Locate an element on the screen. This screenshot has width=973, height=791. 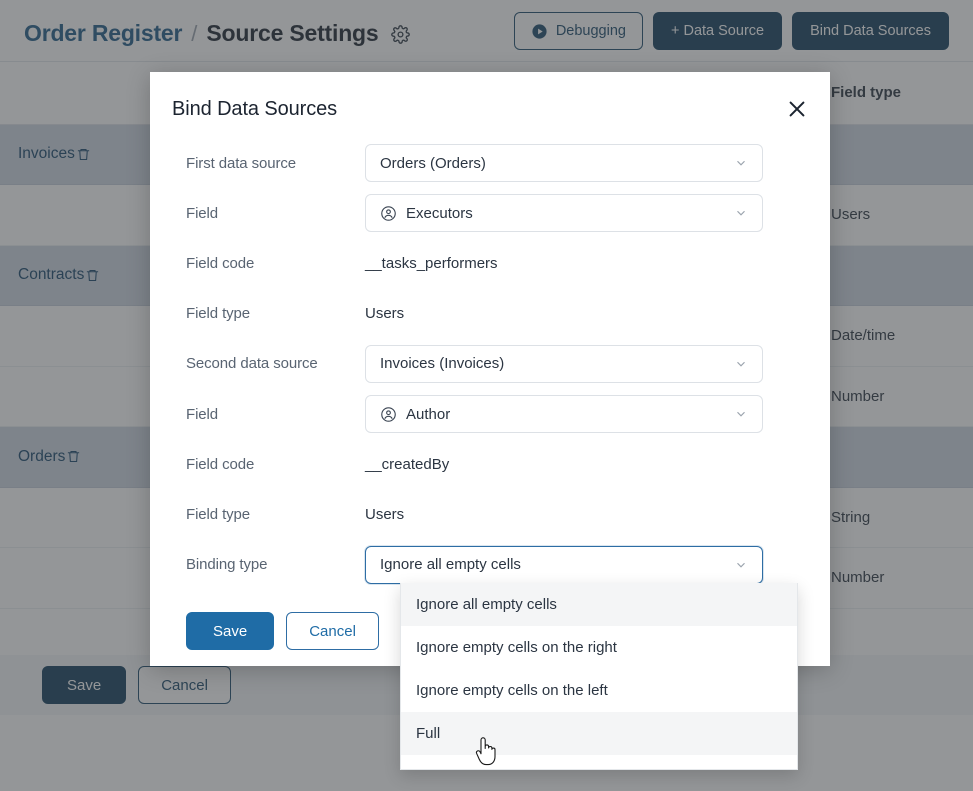
first-data-source-value: Orders (Orders) is located at coordinates (433, 163).